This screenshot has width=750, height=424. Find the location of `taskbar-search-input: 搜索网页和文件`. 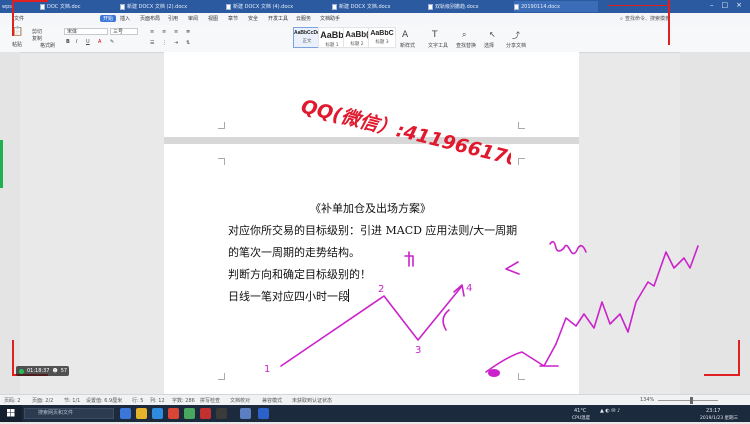

taskbar-search-input: 搜索网页和文件 is located at coordinates (69, 413).